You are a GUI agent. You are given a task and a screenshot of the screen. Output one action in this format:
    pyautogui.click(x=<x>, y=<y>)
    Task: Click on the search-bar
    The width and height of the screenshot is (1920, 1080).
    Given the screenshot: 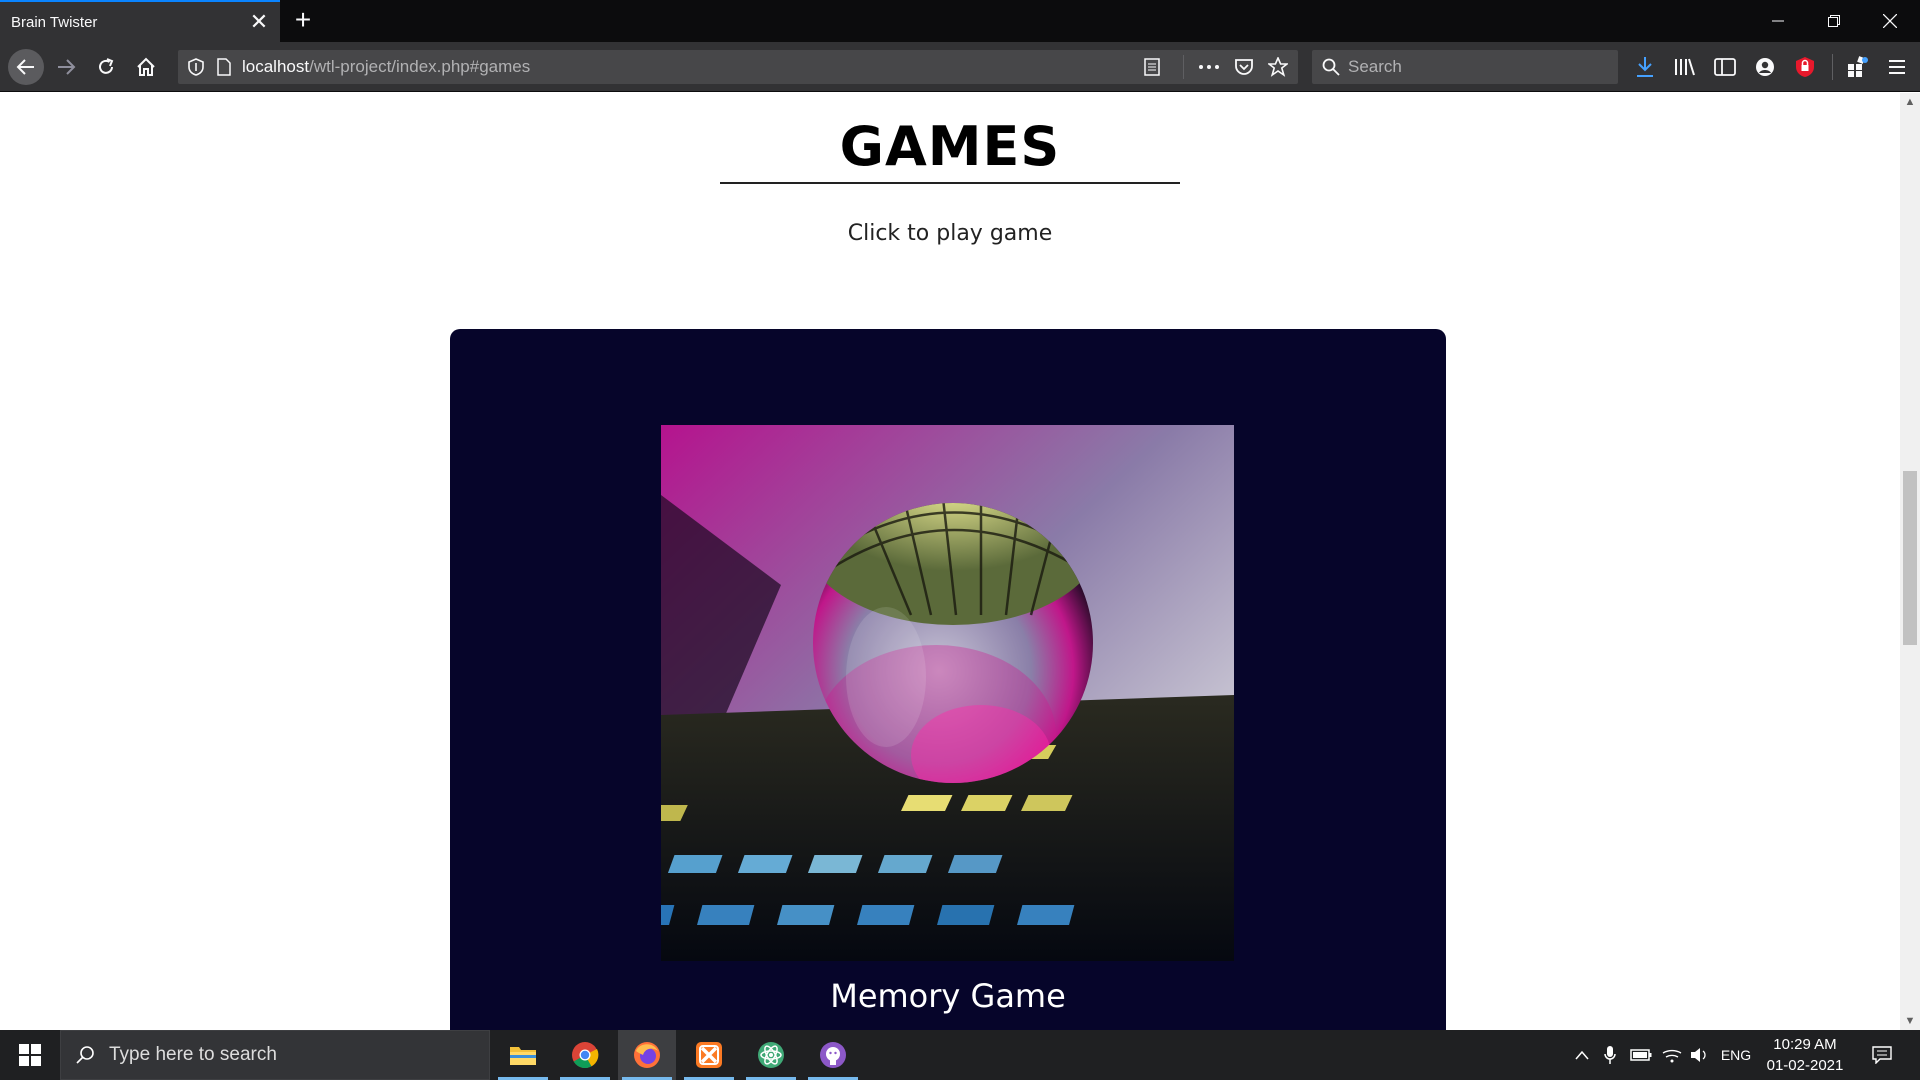 What is the action you would take?
    pyautogui.click(x=1465, y=67)
    